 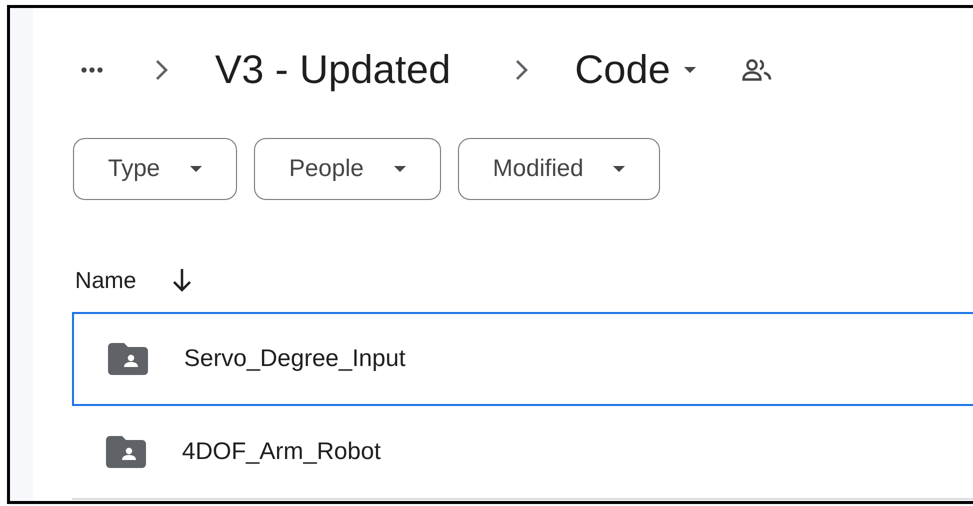 I want to click on column-header: Name, so click(x=105, y=280).